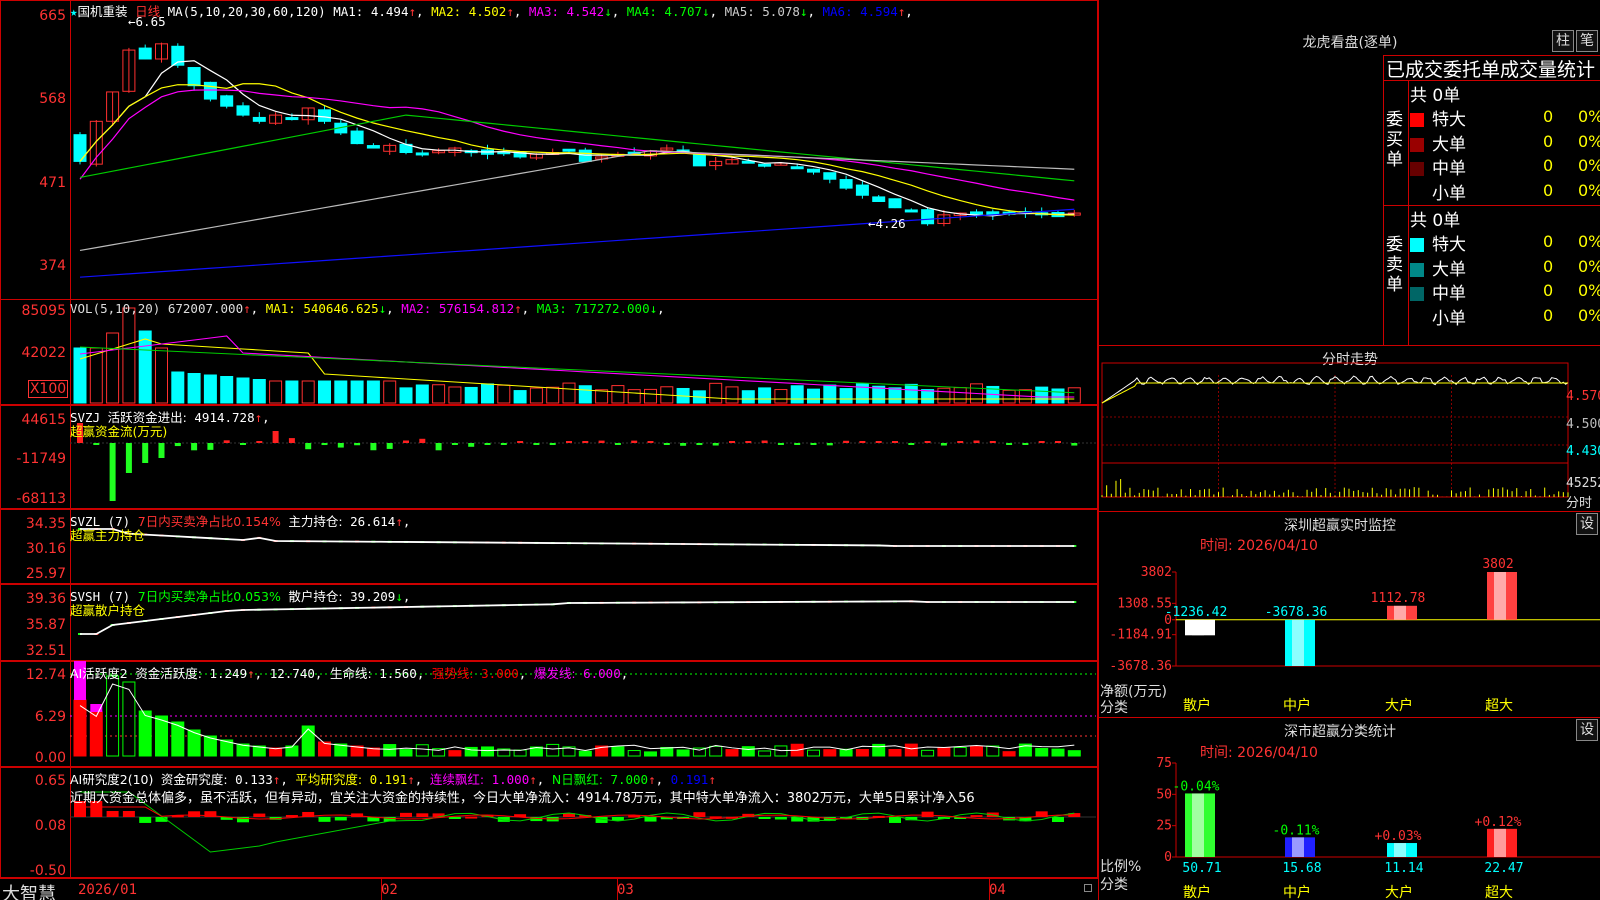  I want to click on vol-tick: 42022, so click(43, 353).